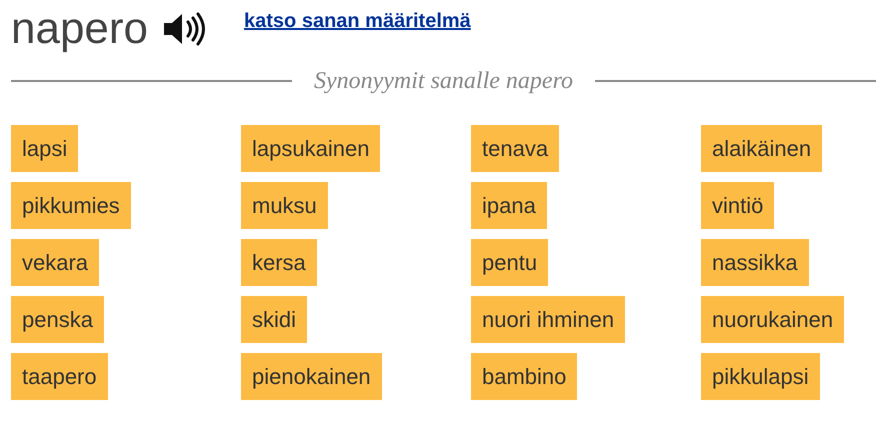 This screenshot has height=422, width=876. What do you see at coordinates (761, 148) in the screenshot?
I see `synonym-link: alaikäinen` at bounding box center [761, 148].